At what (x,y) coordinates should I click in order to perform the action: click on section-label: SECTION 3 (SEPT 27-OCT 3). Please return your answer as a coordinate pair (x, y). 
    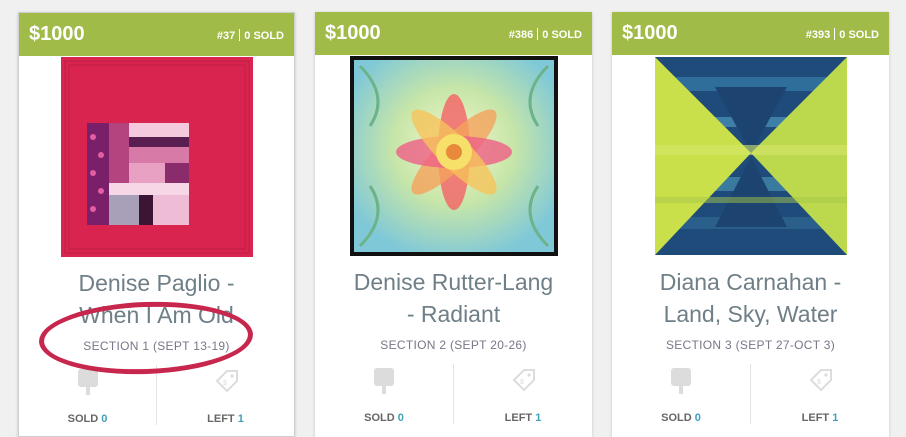
    Looking at the image, I should click on (750, 345).